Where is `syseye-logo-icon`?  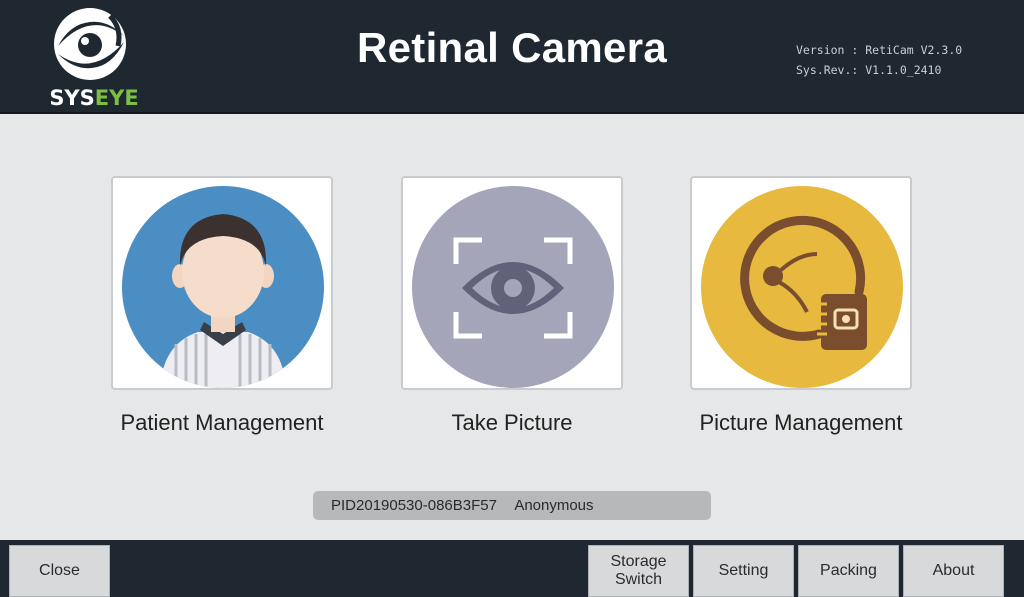 syseye-logo-icon is located at coordinates (90, 44).